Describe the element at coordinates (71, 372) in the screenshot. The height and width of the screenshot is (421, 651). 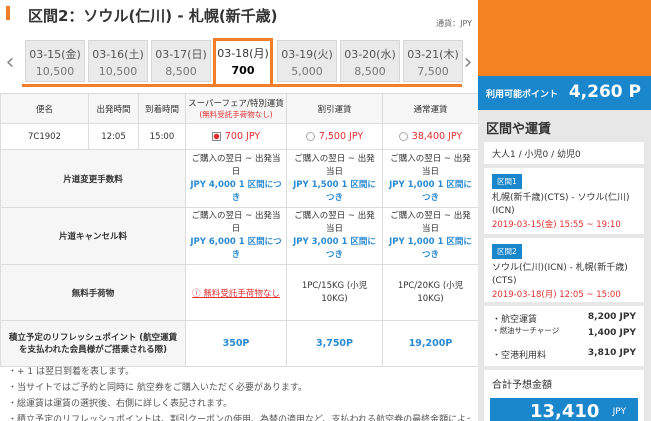
I see `note-item: ・+ 1 は翌日到着を表します。` at that location.